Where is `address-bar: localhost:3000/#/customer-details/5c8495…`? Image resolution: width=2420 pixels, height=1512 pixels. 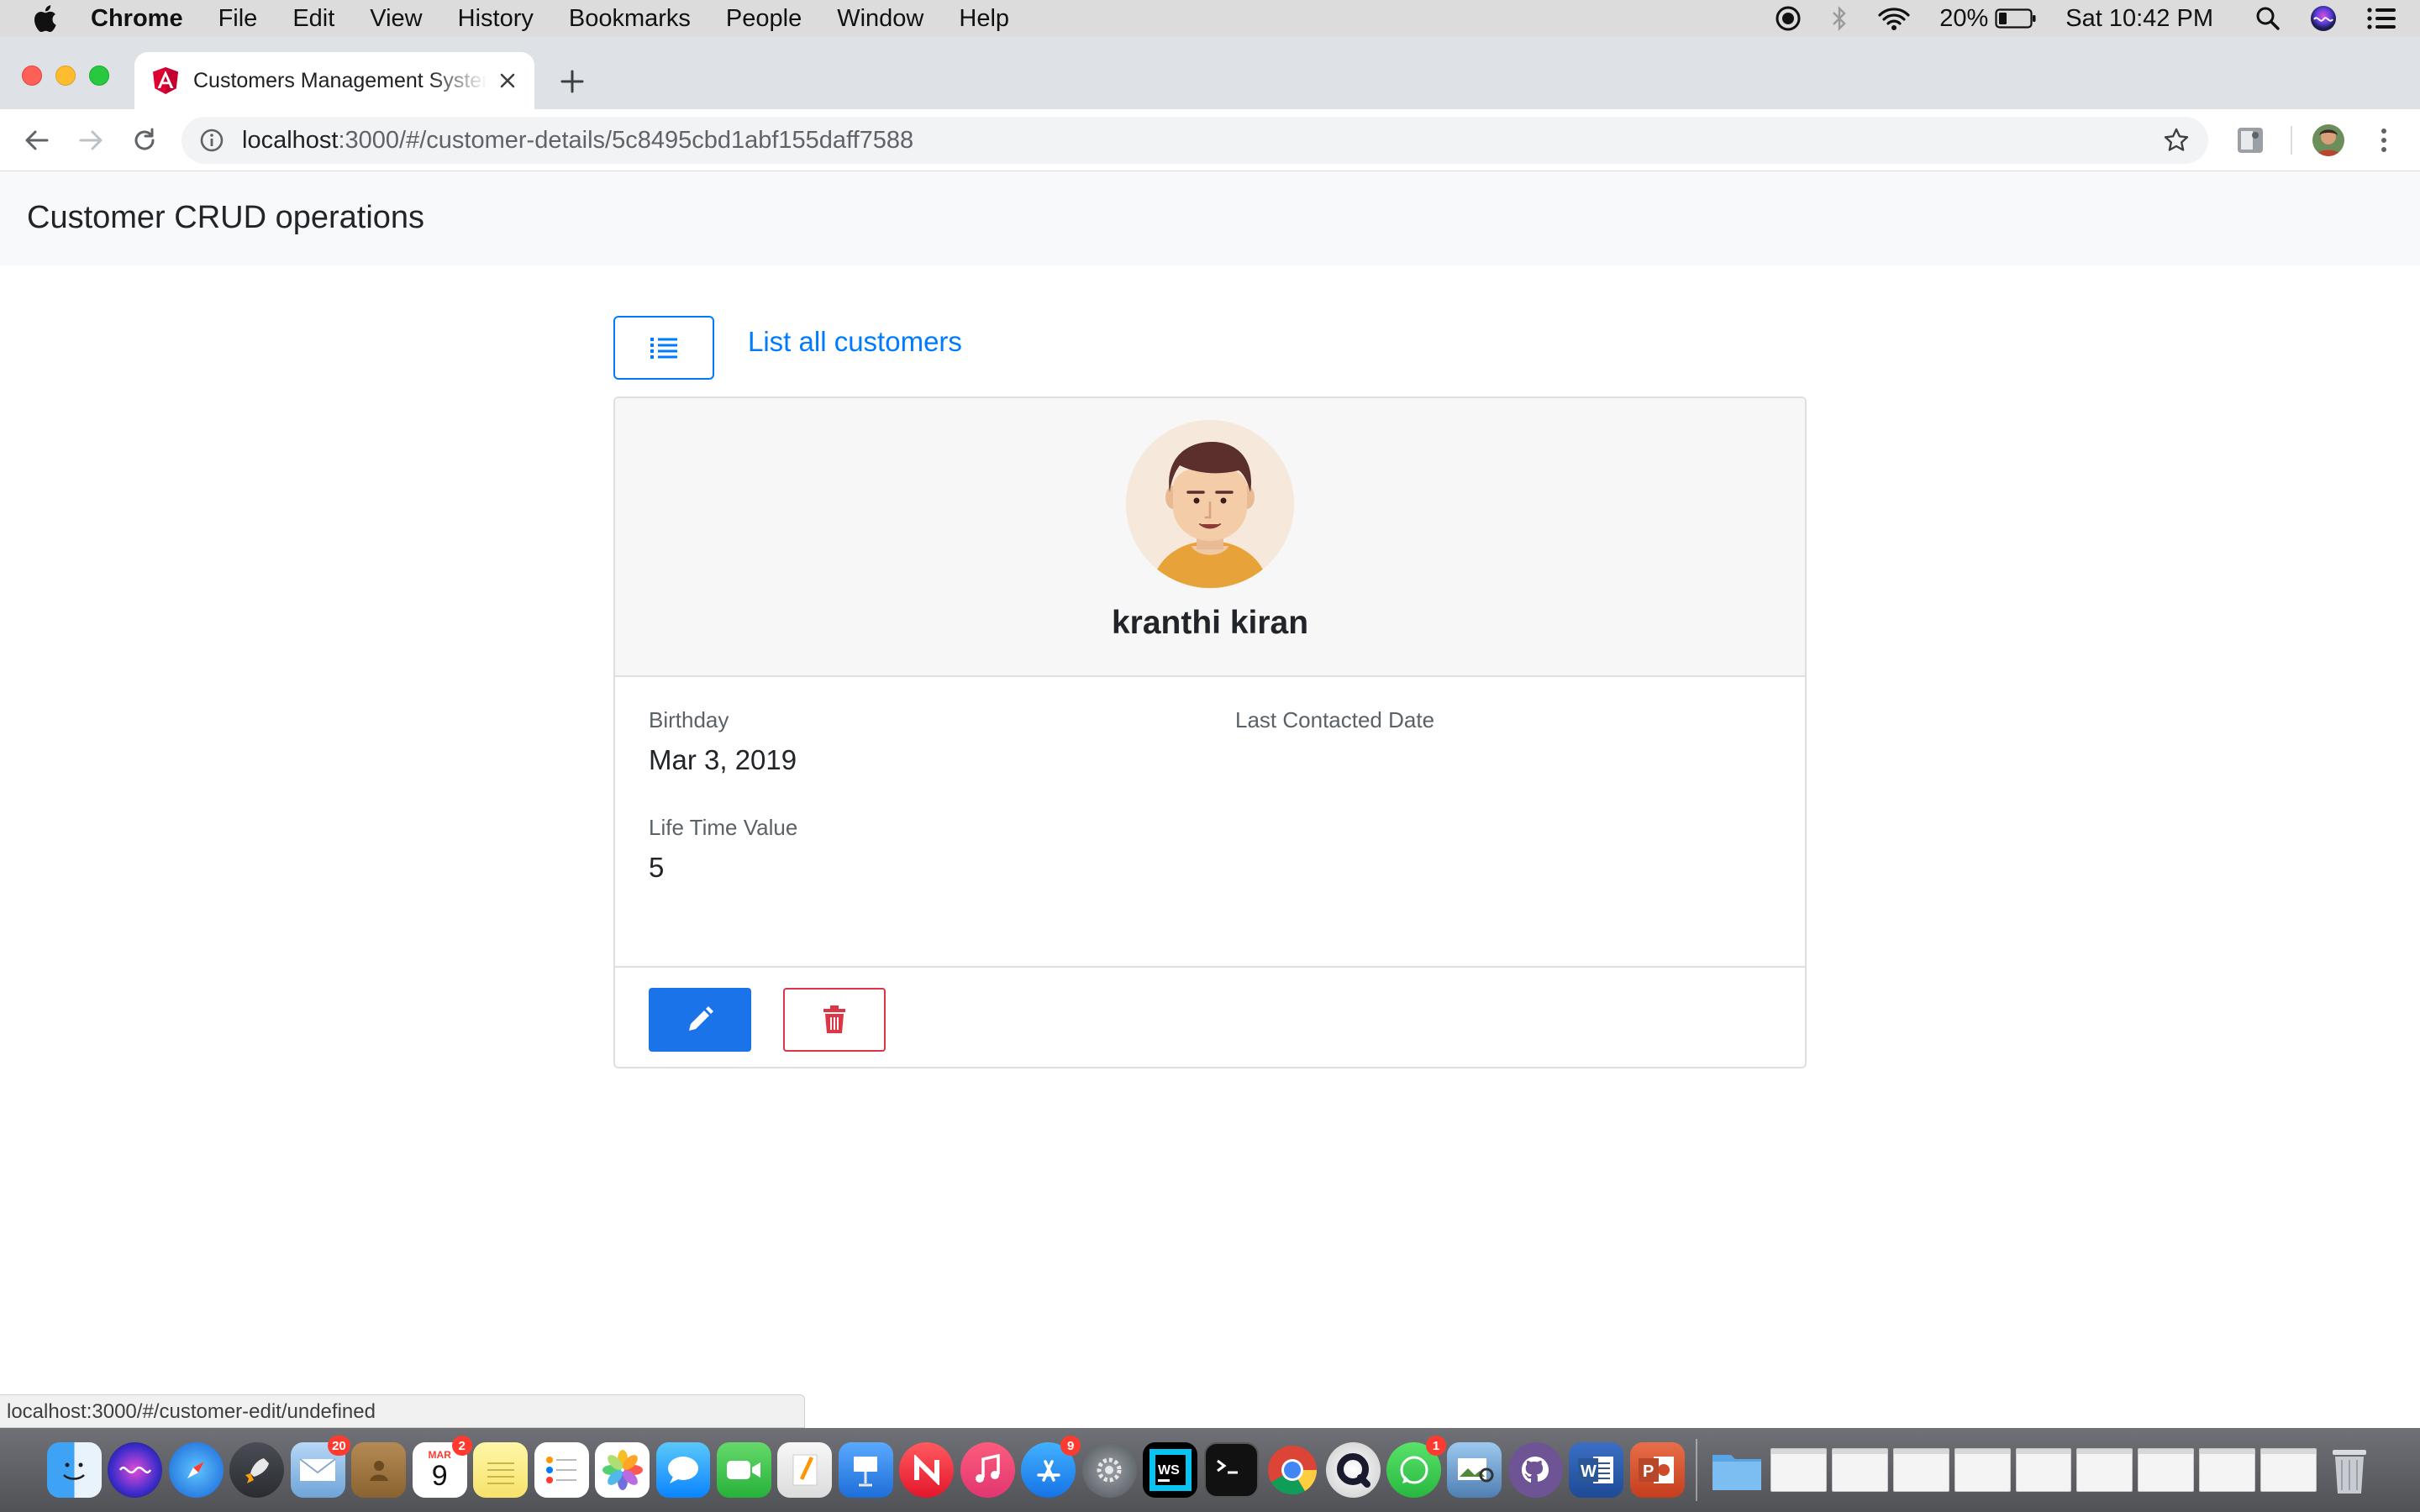 address-bar: localhost:3000/#/customer-details/5c8495… is located at coordinates (1195, 140).